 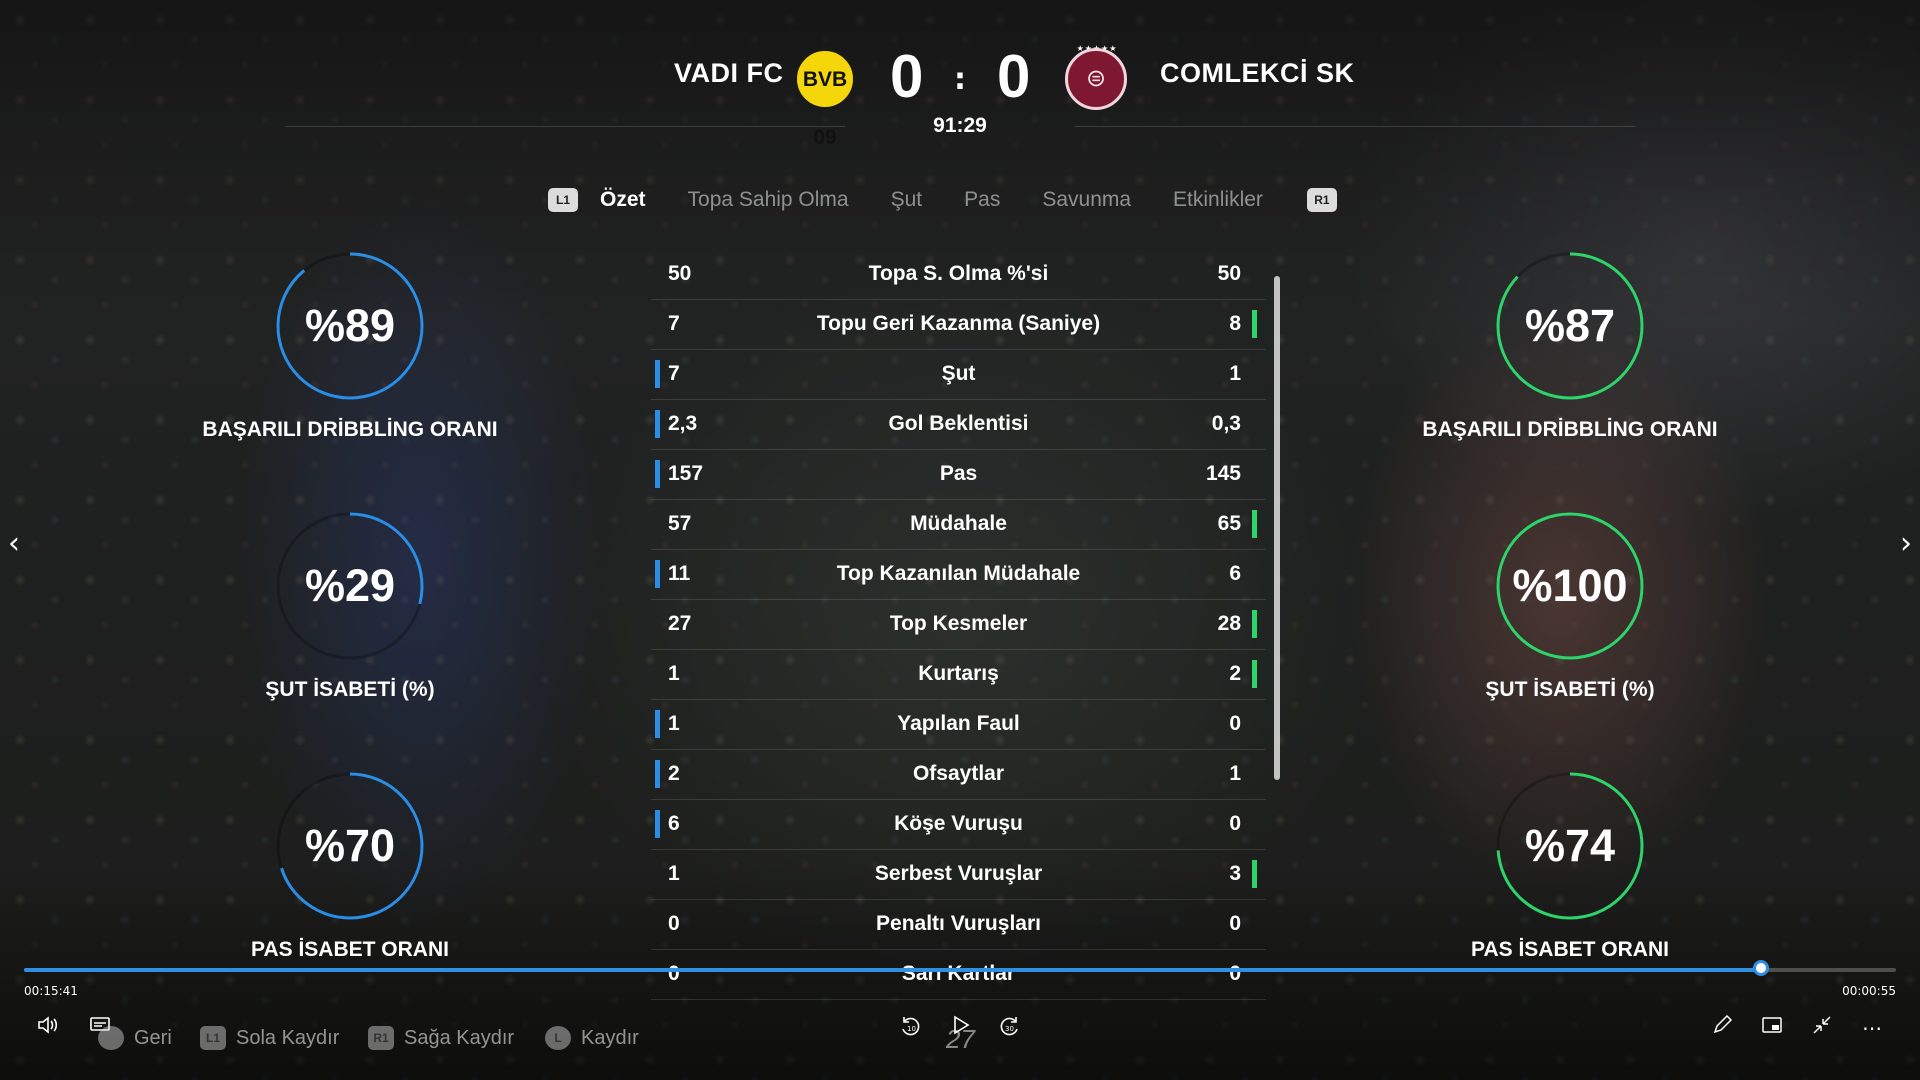 I want to click on away-stat-value: 1, so click(x=1235, y=773).